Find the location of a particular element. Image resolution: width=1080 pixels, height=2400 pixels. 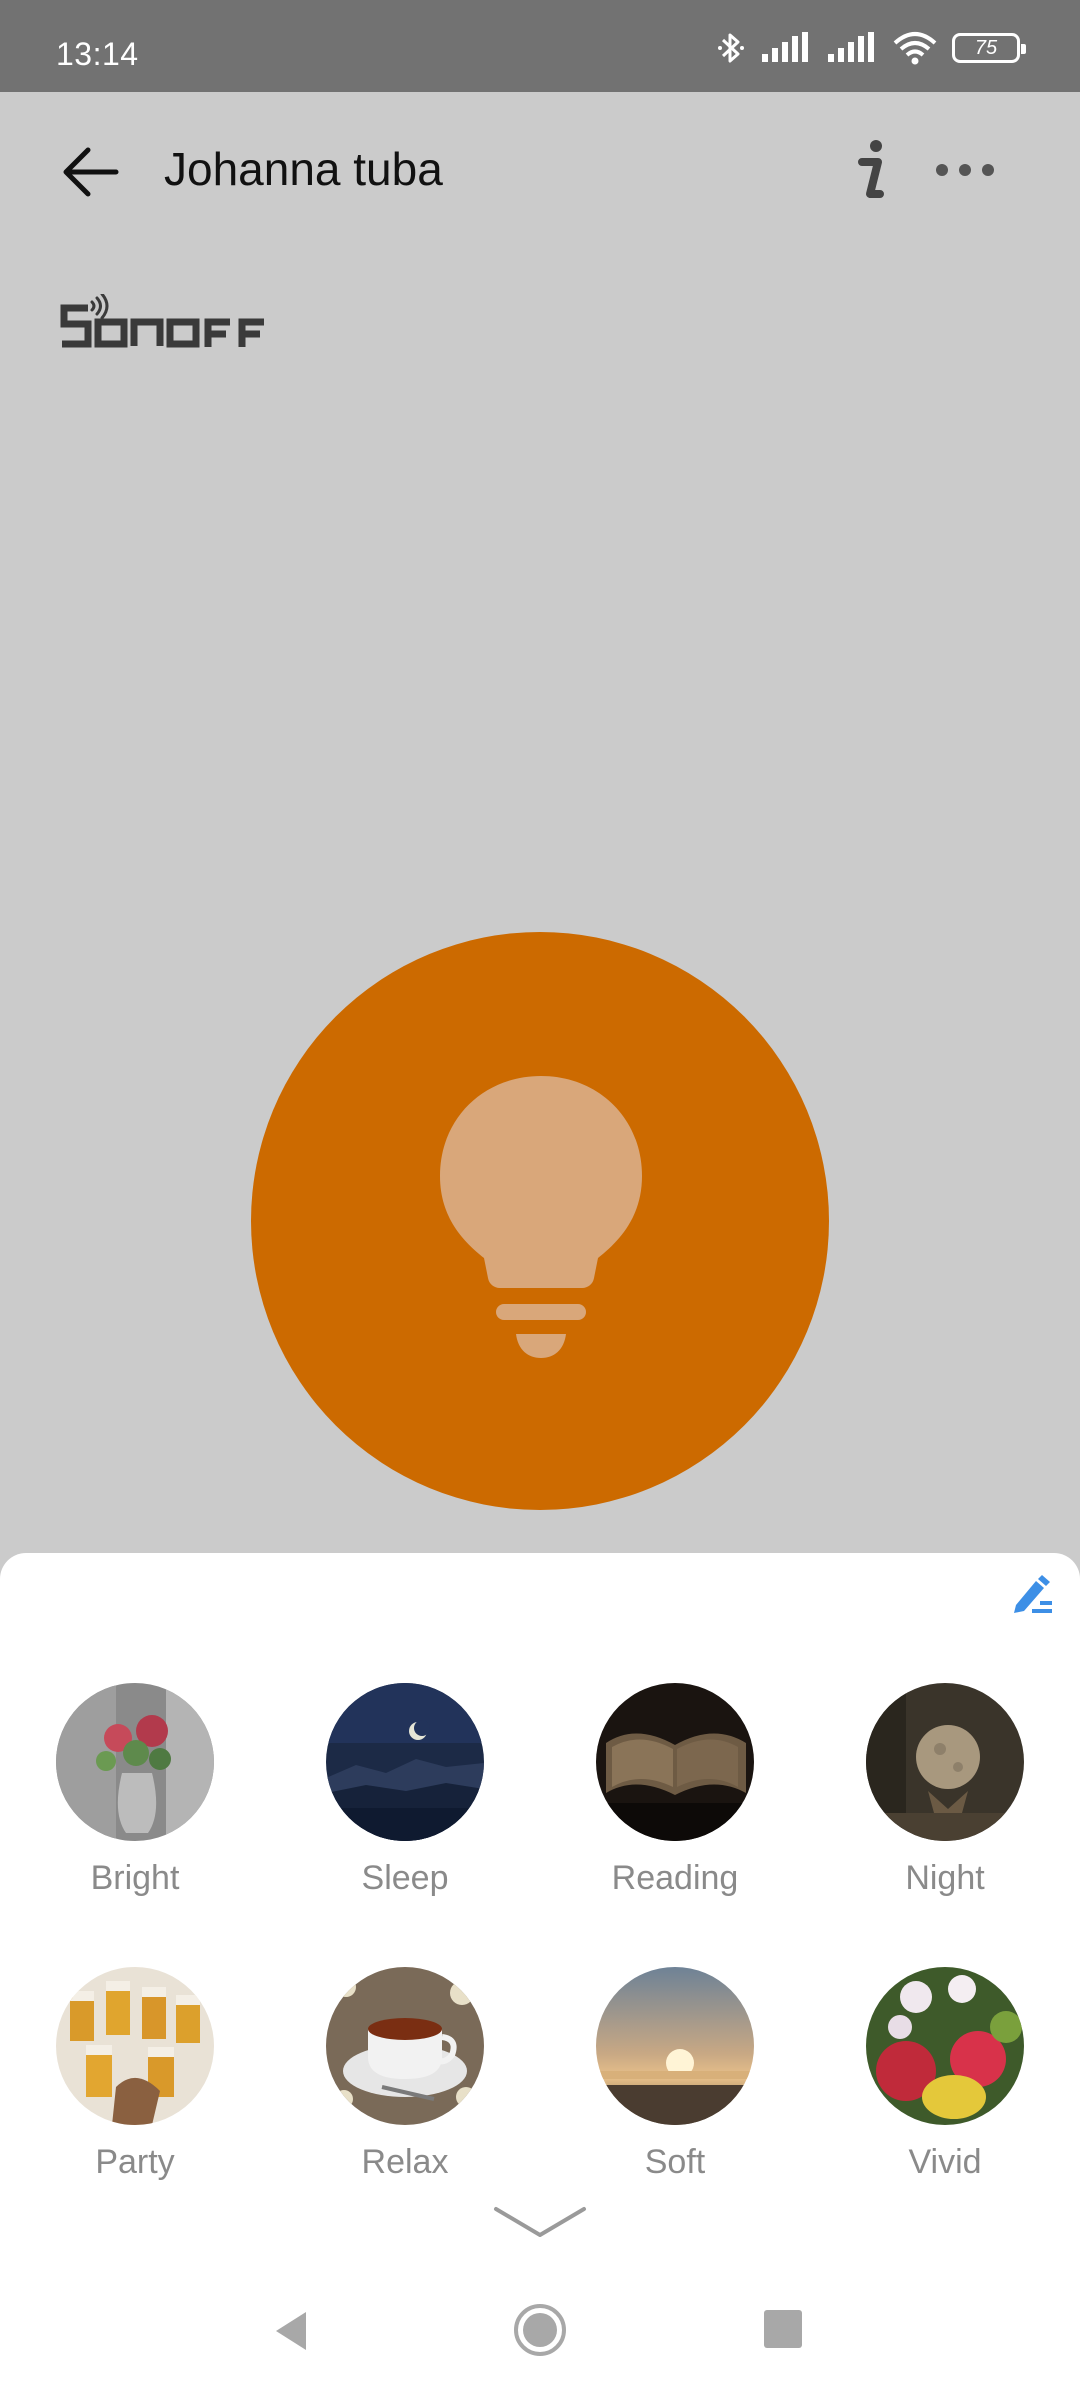

scene-relax: Relax is located at coordinates (405, 2074).